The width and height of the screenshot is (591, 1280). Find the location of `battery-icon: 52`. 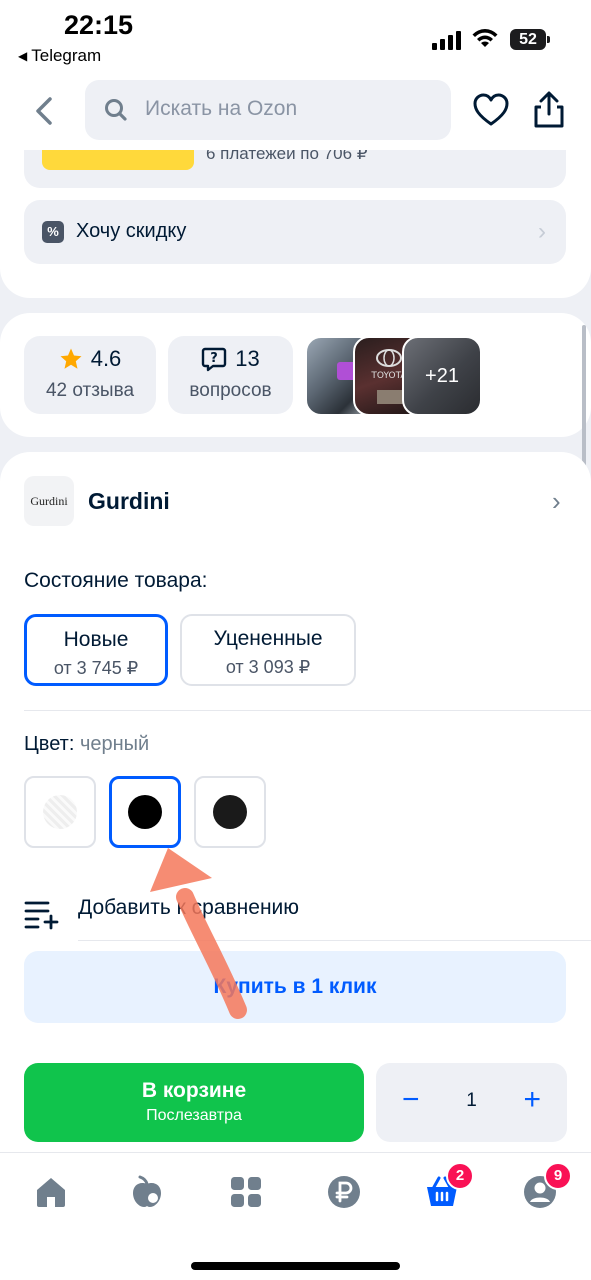

battery-icon: 52 is located at coordinates (530, 39).